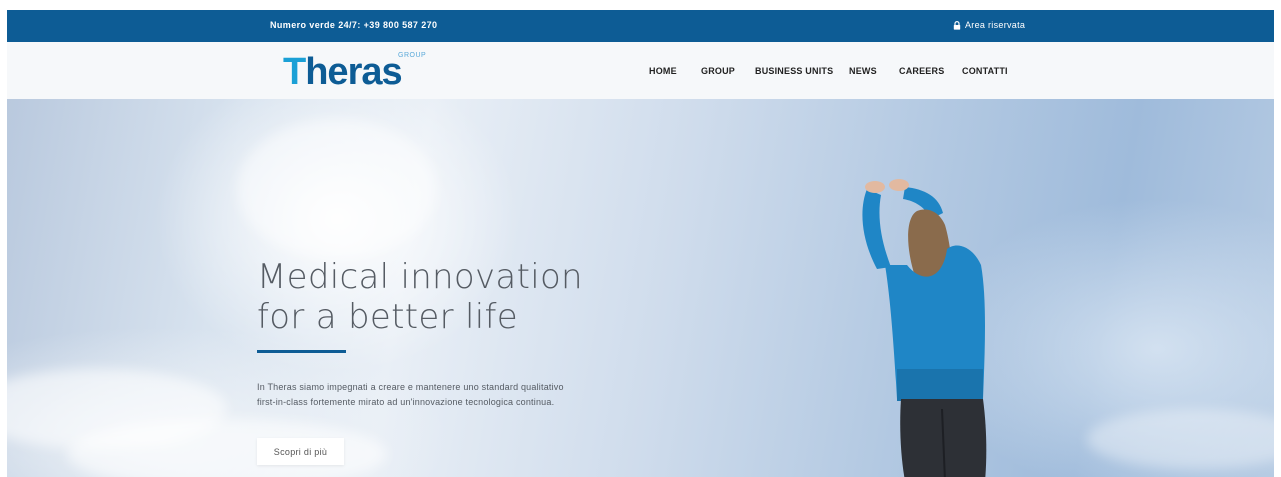 The image size is (1281, 477). I want to click on hero-title-line: Medical innovation, so click(420, 277).